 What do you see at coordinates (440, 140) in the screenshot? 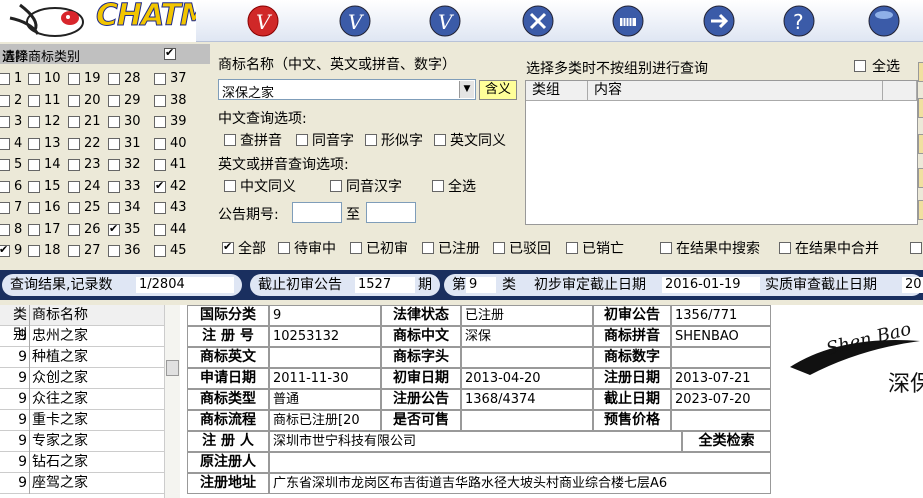
I see `cn-option-en-synonym-checkbox` at bounding box center [440, 140].